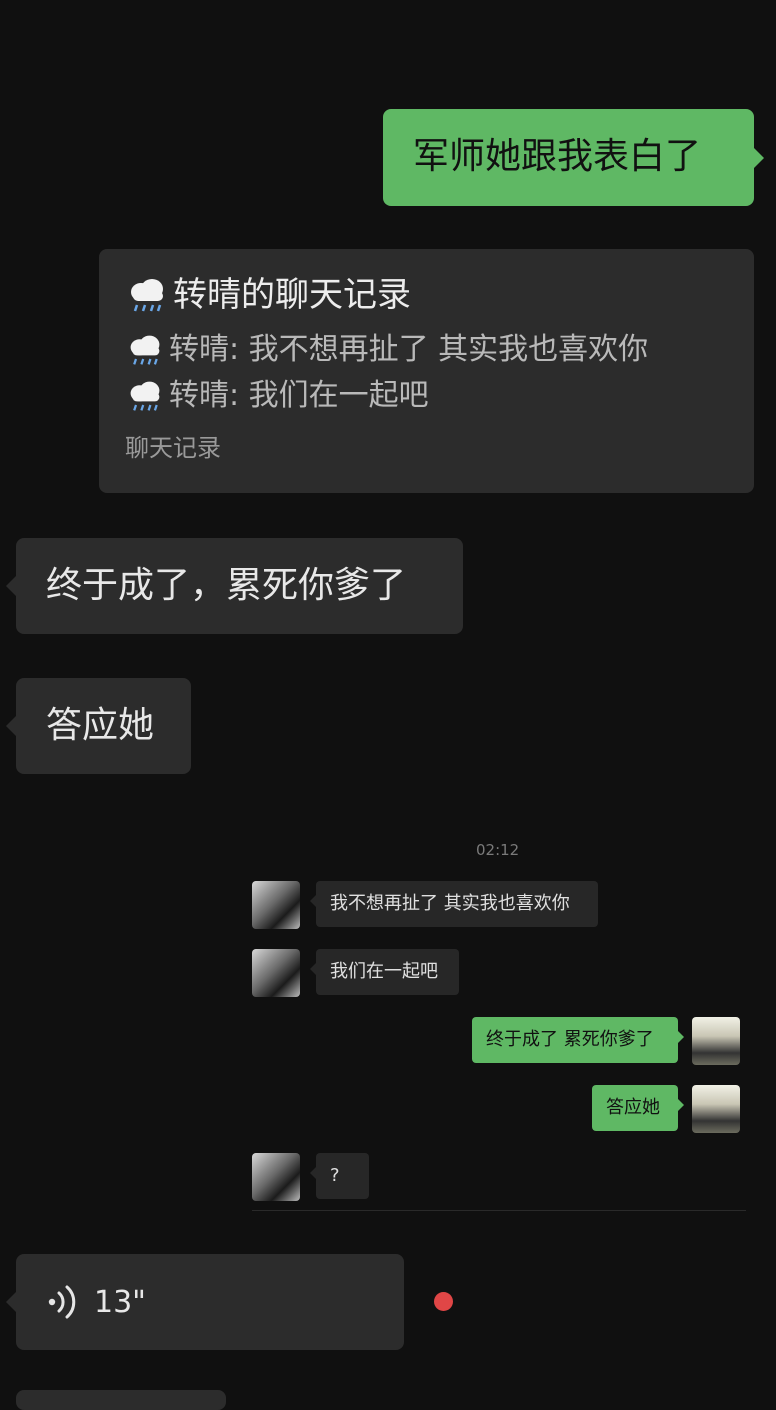  What do you see at coordinates (63, 1302) in the screenshot?
I see `voice-wave-icon` at bounding box center [63, 1302].